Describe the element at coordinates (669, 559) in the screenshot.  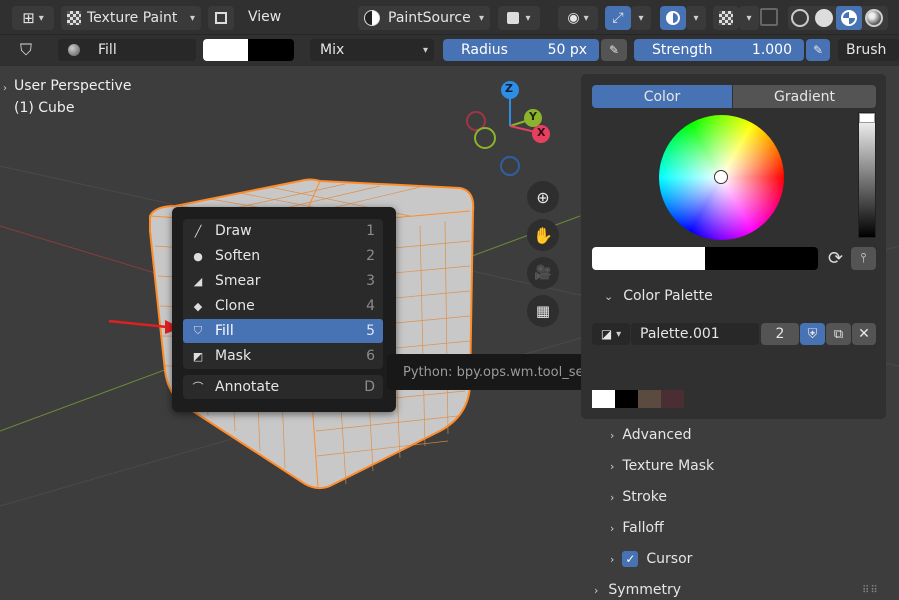
I see `section-cursor-label: Cursor` at that location.